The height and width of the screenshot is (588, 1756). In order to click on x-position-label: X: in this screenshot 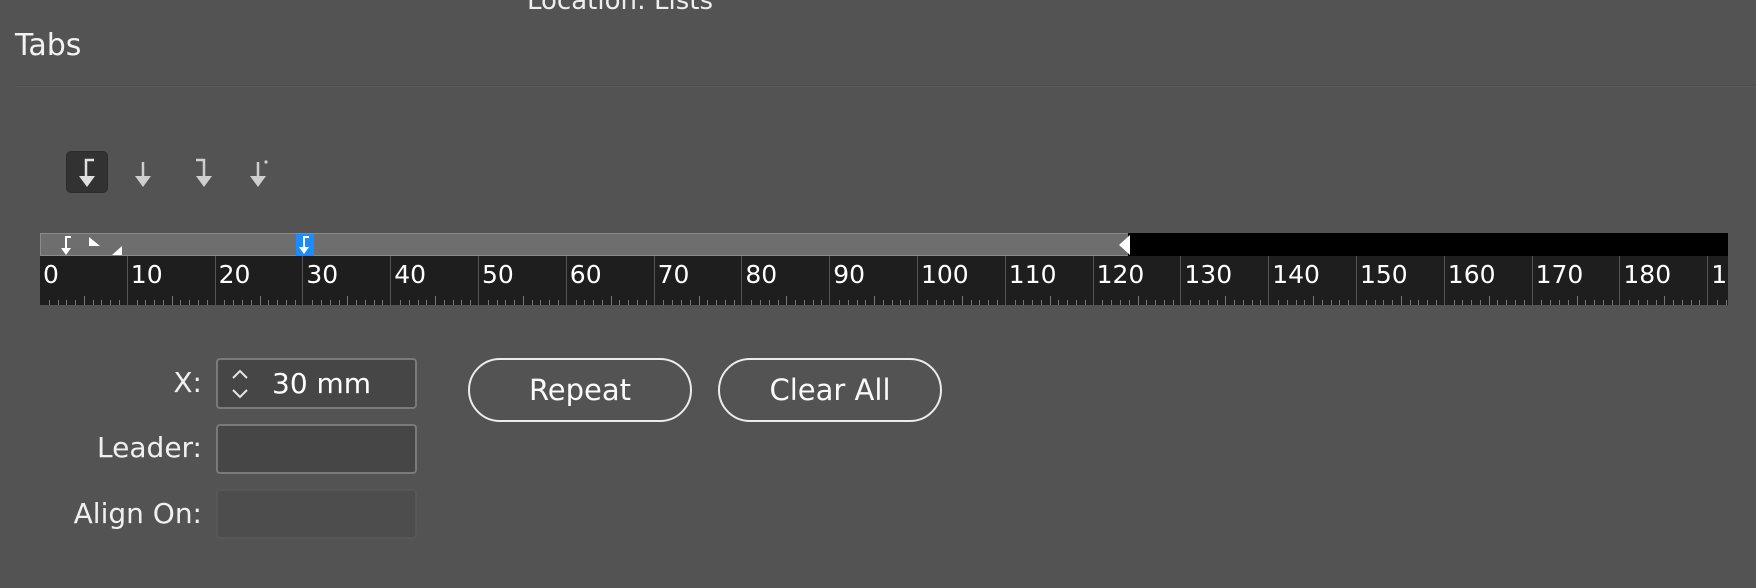, I will do `click(187, 382)`.